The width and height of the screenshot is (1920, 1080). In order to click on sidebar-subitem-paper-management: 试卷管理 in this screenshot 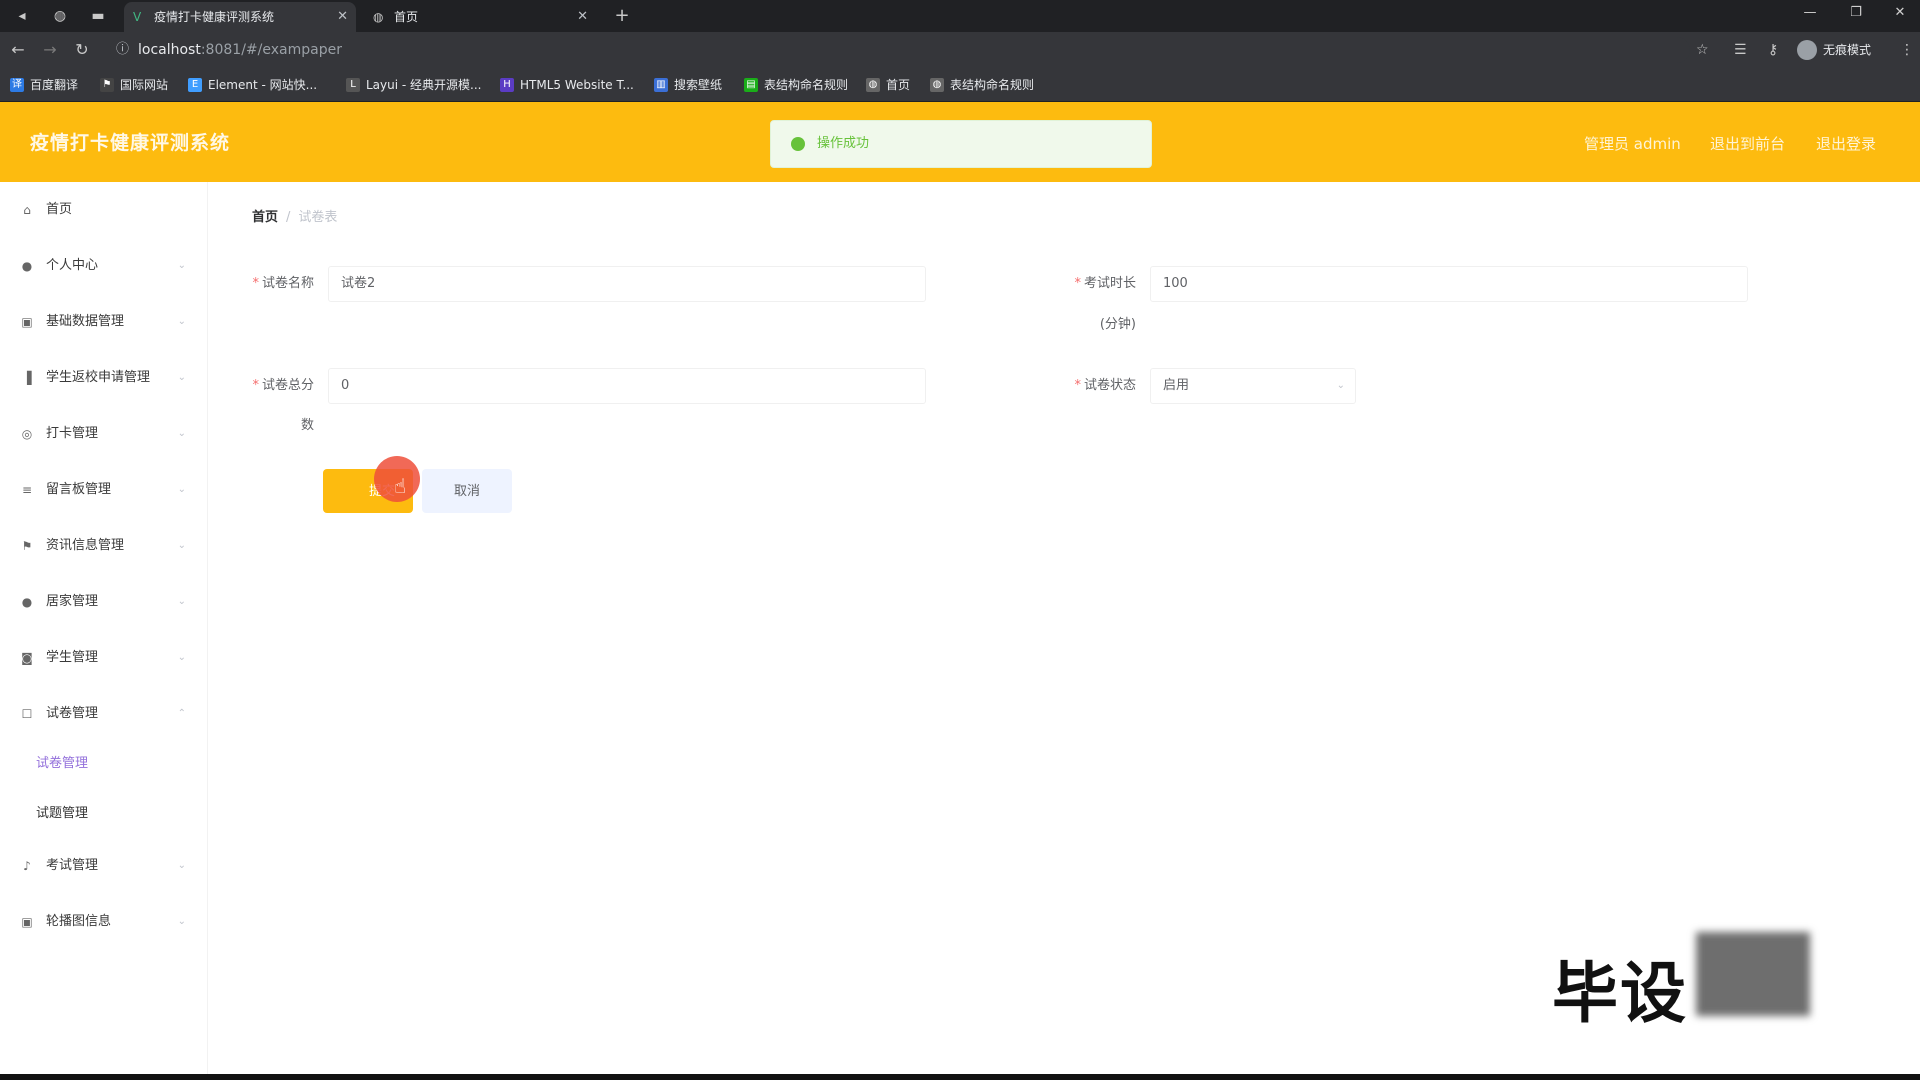, I will do `click(104, 764)`.